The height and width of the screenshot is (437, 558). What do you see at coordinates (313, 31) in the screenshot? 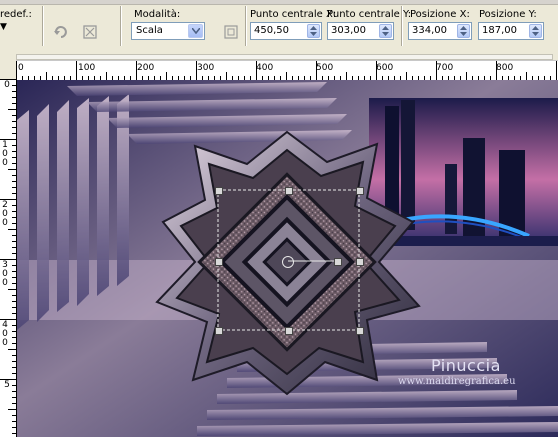
I see `center-x-spinner` at bounding box center [313, 31].